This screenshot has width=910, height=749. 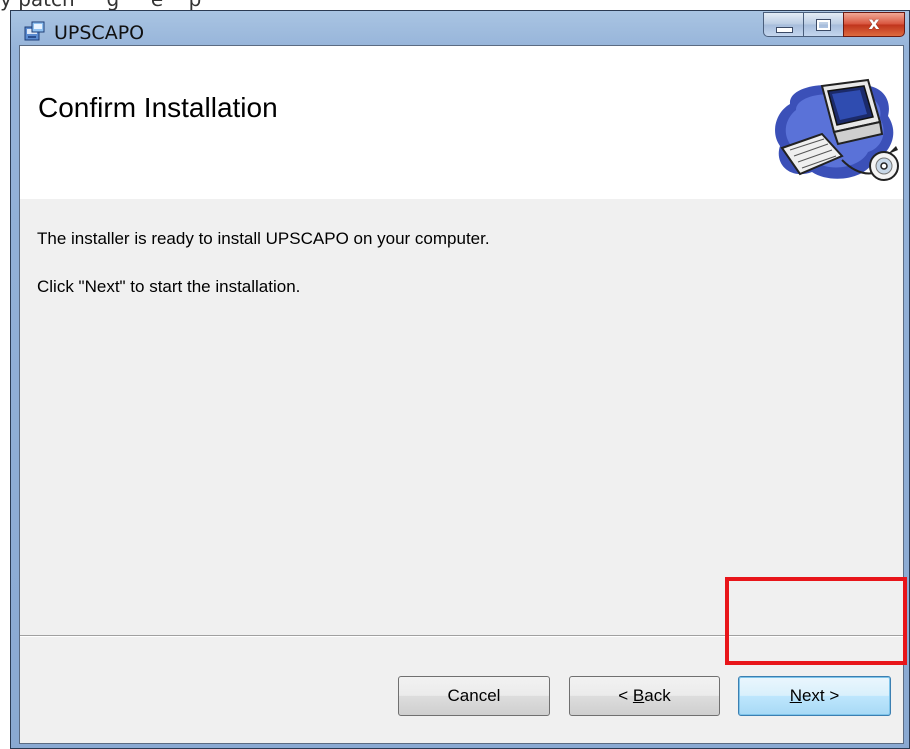 What do you see at coordinates (625, 695) in the screenshot?
I see `back-button-prefix: <` at bounding box center [625, 695].